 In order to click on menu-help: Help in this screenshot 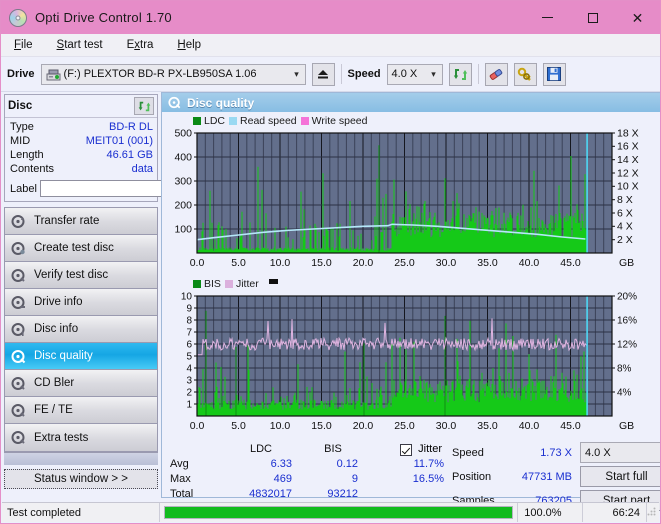, I will do `click(189, 45)`.